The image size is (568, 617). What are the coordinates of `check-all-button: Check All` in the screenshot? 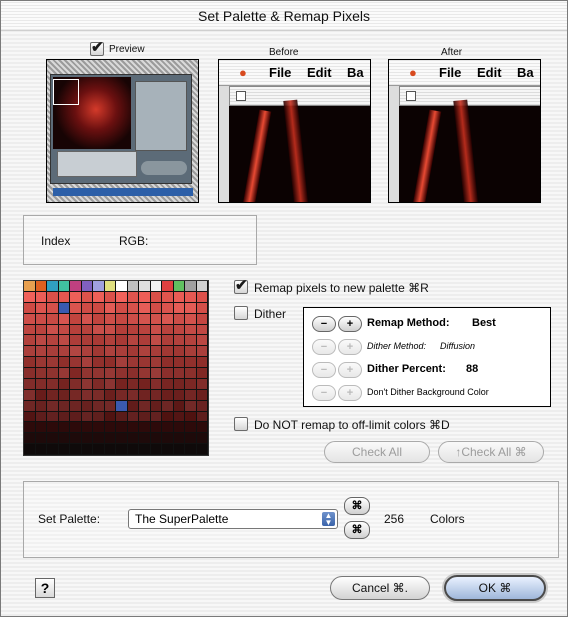 It's located at (377, 452).